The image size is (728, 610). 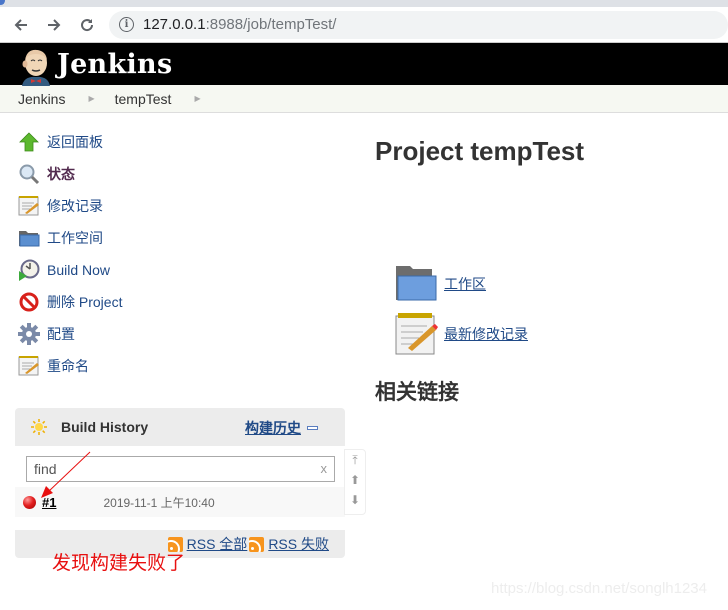 What do you see at coordinates (119, 563) in the screenshot?
I see `annotation-text: 发现构建失败了` at bounding box center [119, 563].